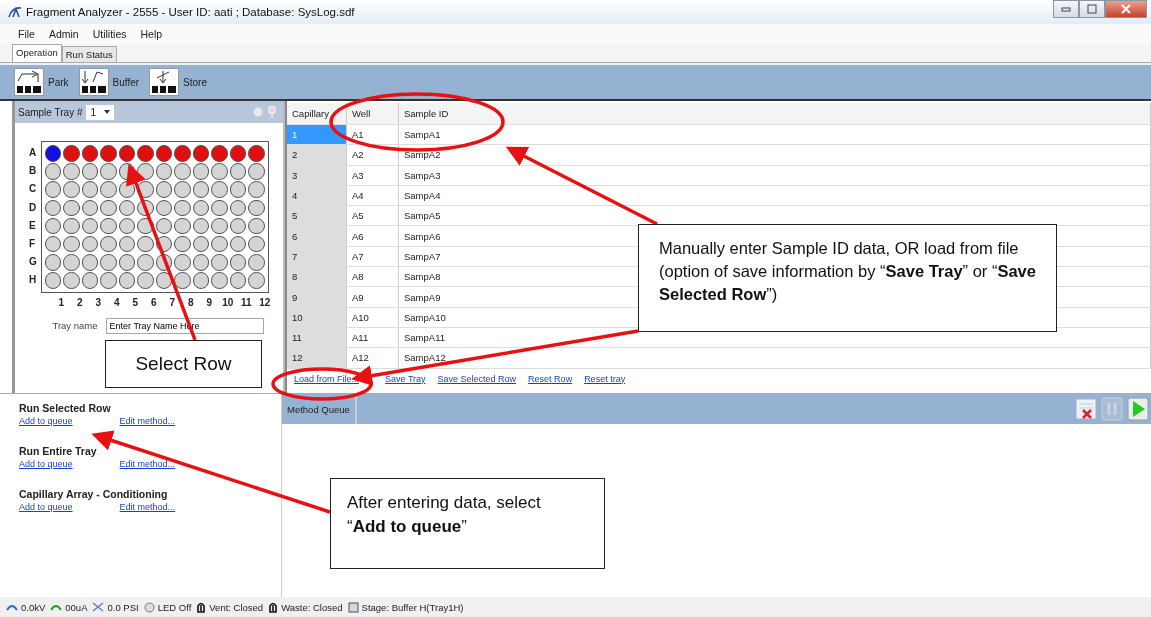  Describe the element at coordinates (58, 82) in the screenshot. I see `toolbar-label: Park` at that location.